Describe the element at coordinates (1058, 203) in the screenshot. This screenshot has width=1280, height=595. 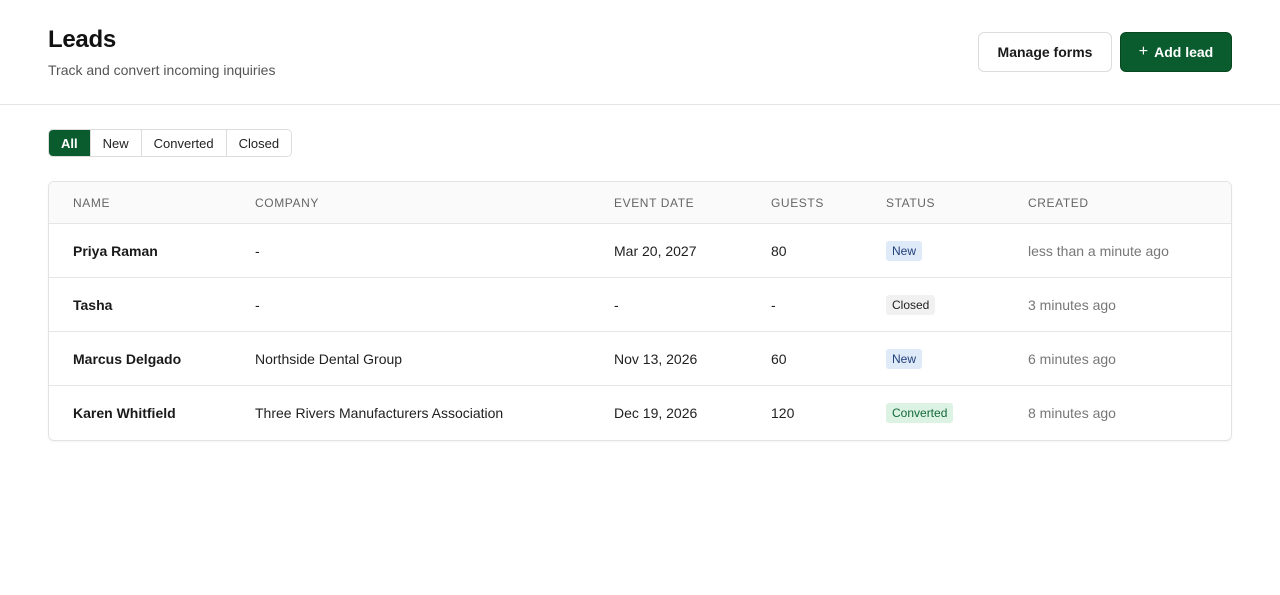
I see `column-header-created: CREATED` at that location.